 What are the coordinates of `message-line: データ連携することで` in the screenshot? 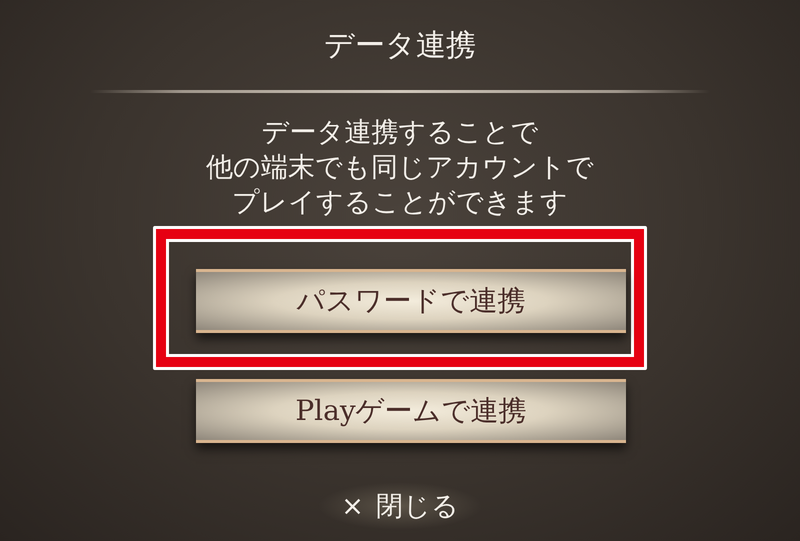 It's located at (400, 133).